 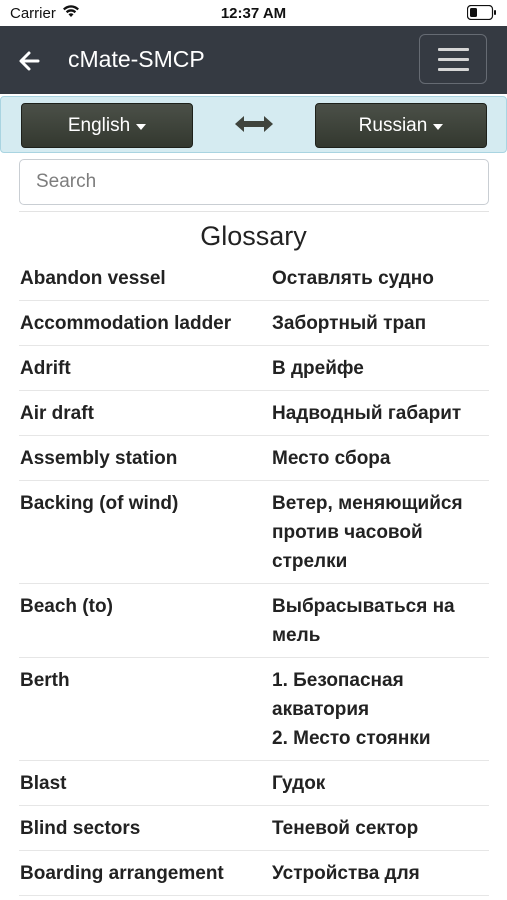 I want to click on glossary-term-english: Adrift, so click(x=45, y=368).